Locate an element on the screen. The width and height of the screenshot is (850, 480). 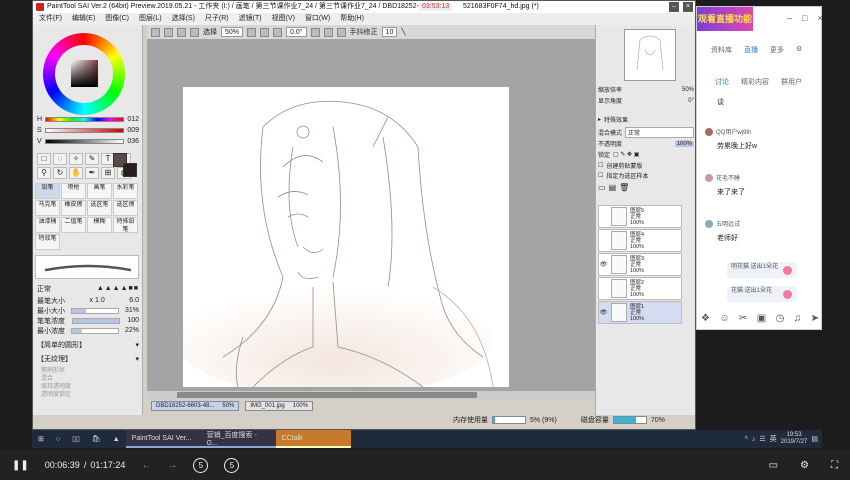
next-icon: → is located at coordinates (172, 465).